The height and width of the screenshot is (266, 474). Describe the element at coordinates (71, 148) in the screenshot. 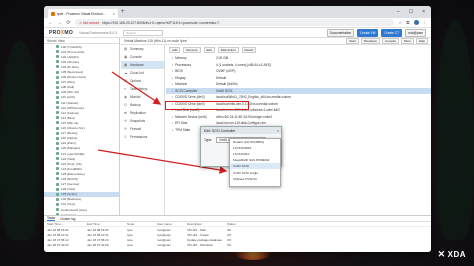

I see `tree-item-label: 120 (Manjaro)` at that location.